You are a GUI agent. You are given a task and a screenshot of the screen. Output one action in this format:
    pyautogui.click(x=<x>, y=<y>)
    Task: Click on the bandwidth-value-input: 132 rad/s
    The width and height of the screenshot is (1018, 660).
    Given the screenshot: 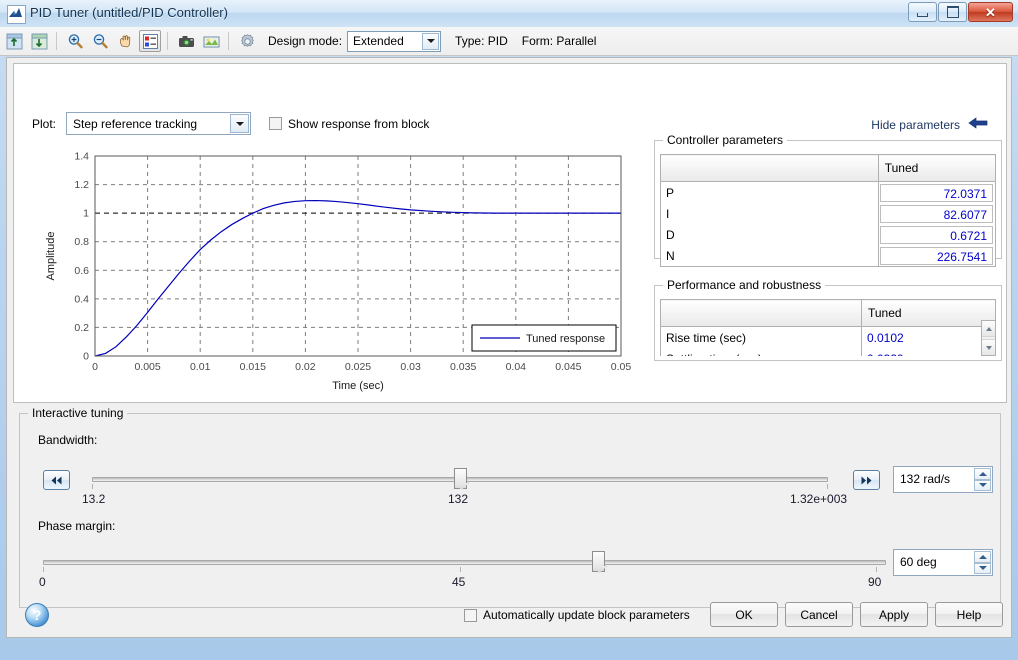 What is the action you would take?
    pyautogui.click(x=943, y=479)
    